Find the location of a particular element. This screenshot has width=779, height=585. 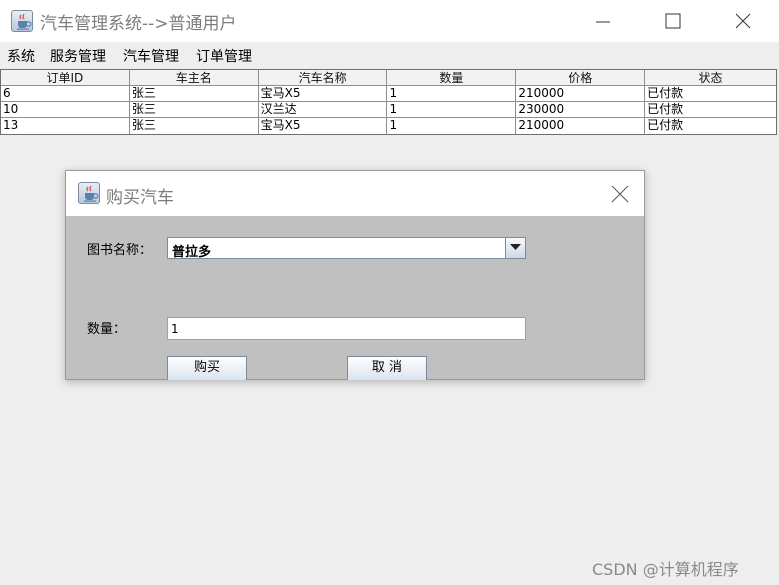

column-header-status: 状态 is located at coordinates (710, 77).